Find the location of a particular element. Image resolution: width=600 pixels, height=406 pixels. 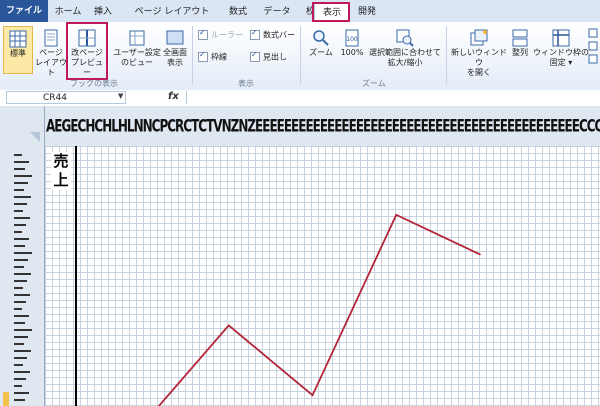

gridlines-checkbox: 枠線 is located at coordinates (212, 56).